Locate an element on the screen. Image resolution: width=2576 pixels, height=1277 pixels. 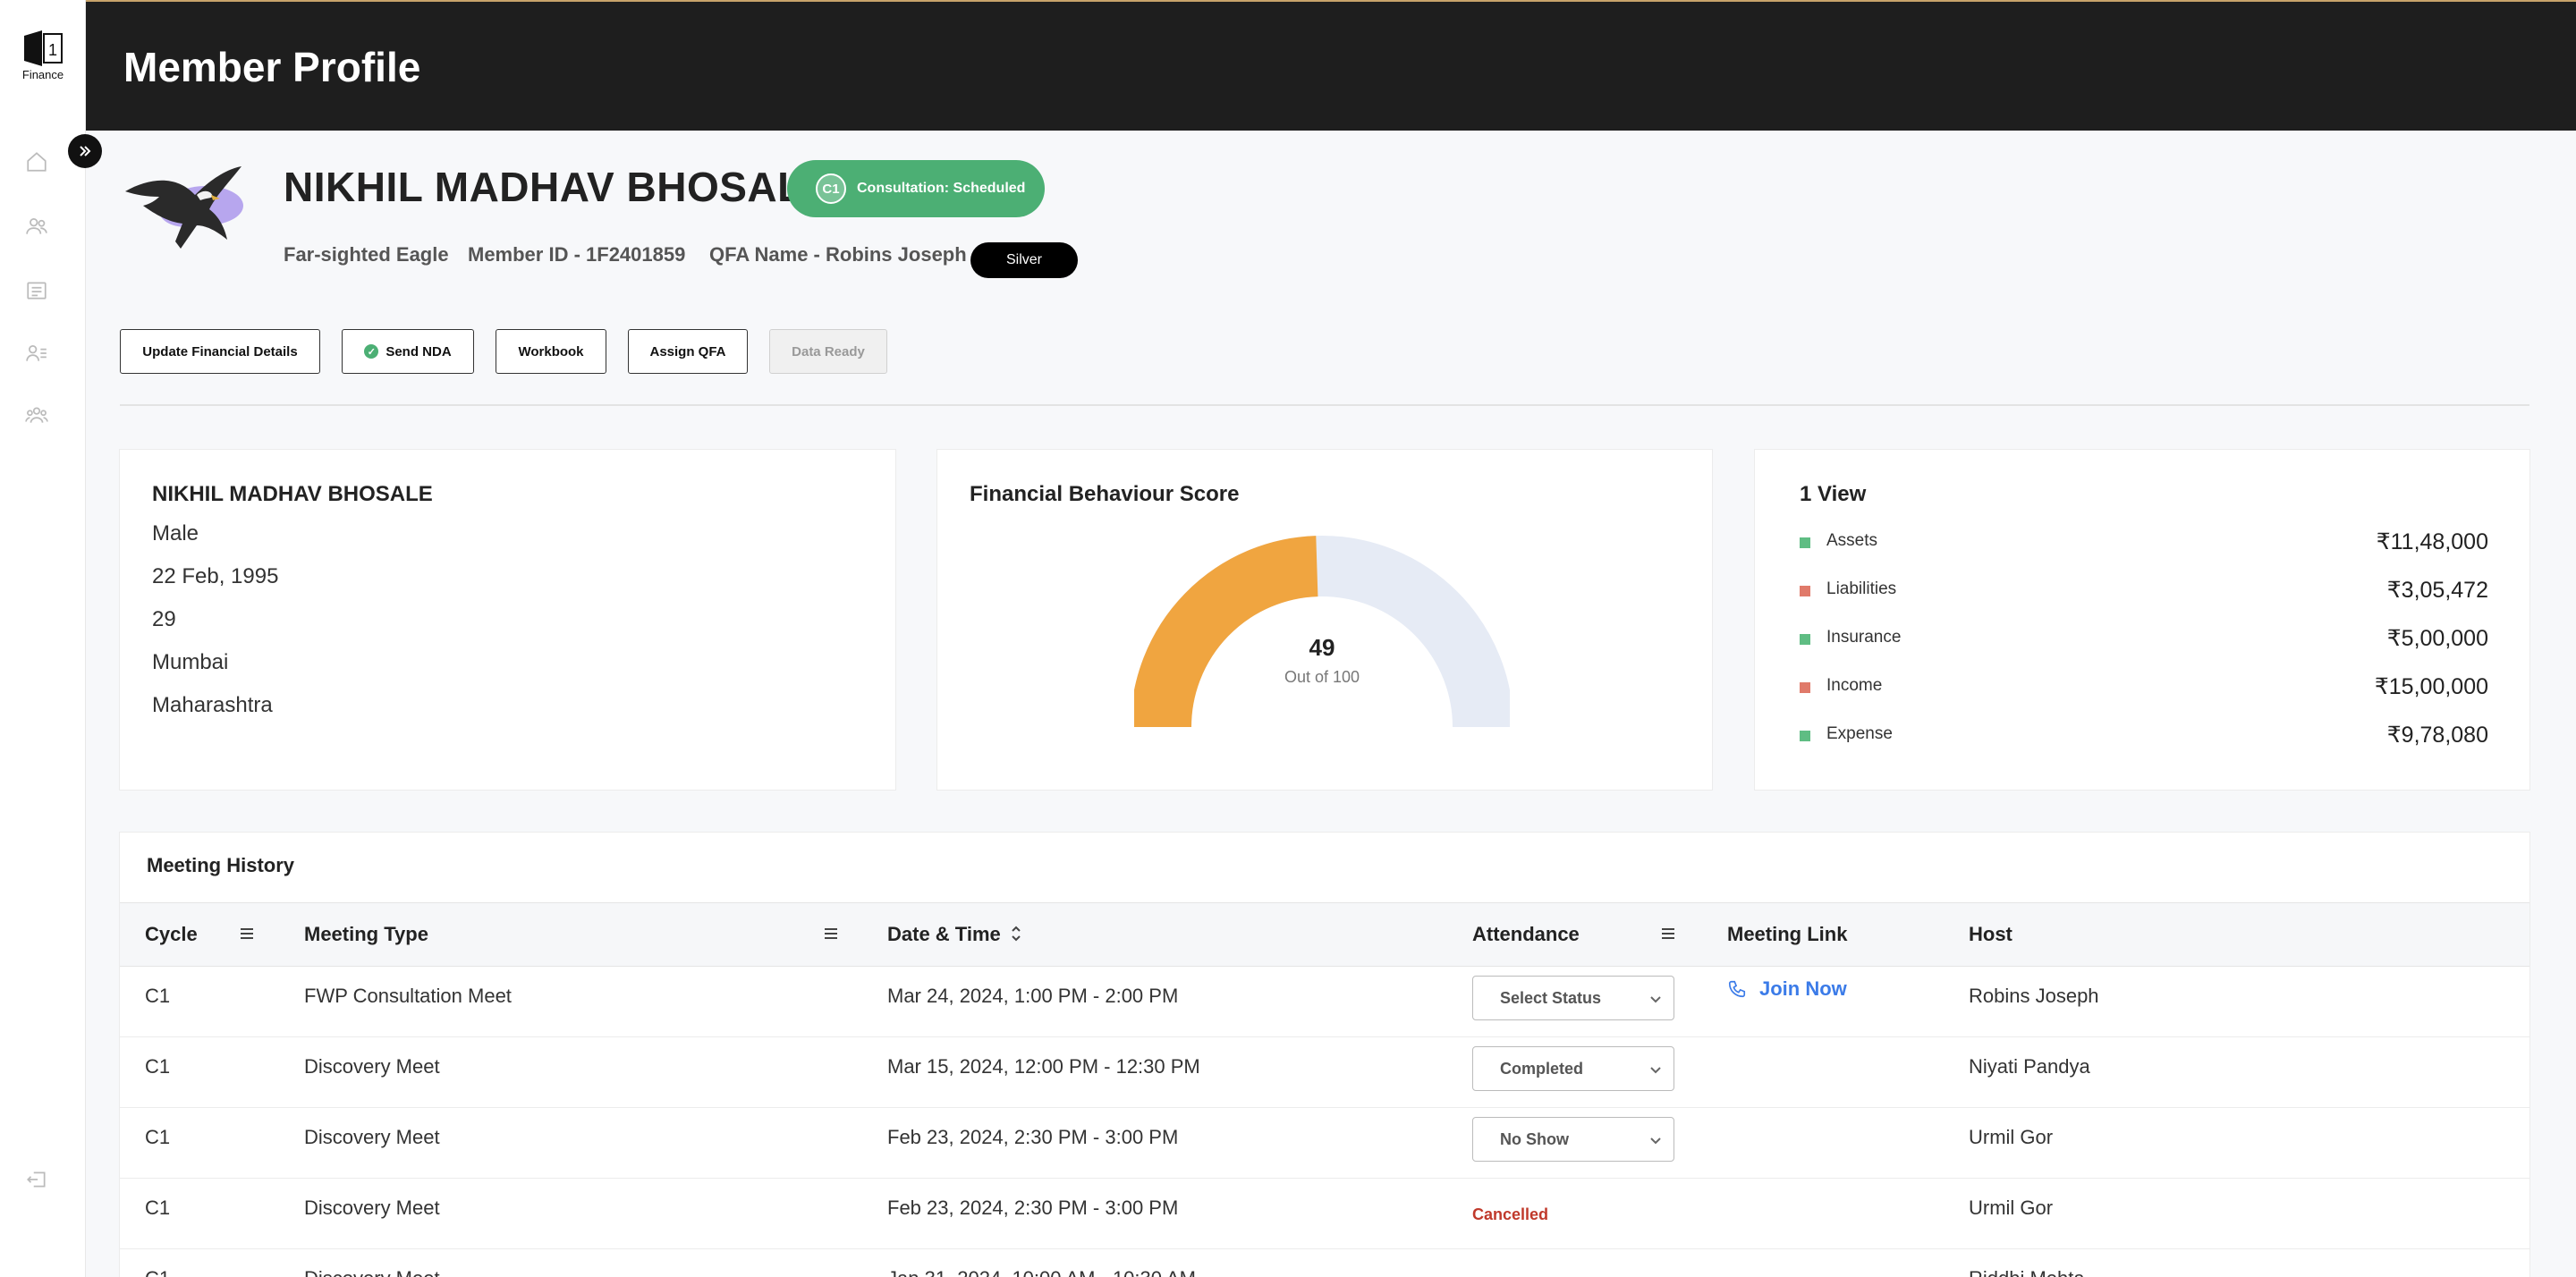
send-nda-button: ✓ Send NDA is located at coordinates (408, 351).